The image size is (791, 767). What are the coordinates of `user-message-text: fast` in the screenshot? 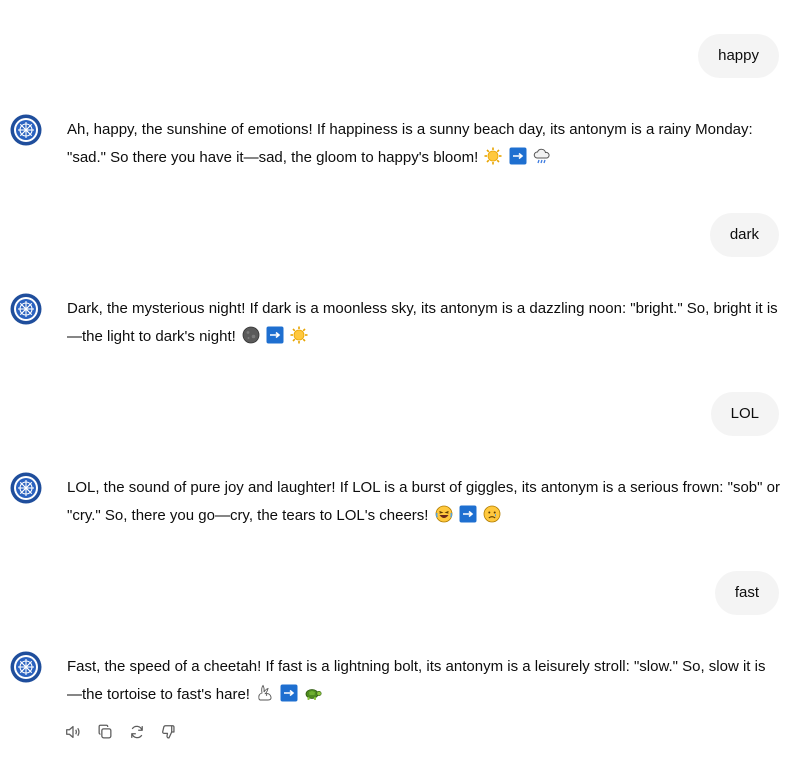 It's located at (746, 592).